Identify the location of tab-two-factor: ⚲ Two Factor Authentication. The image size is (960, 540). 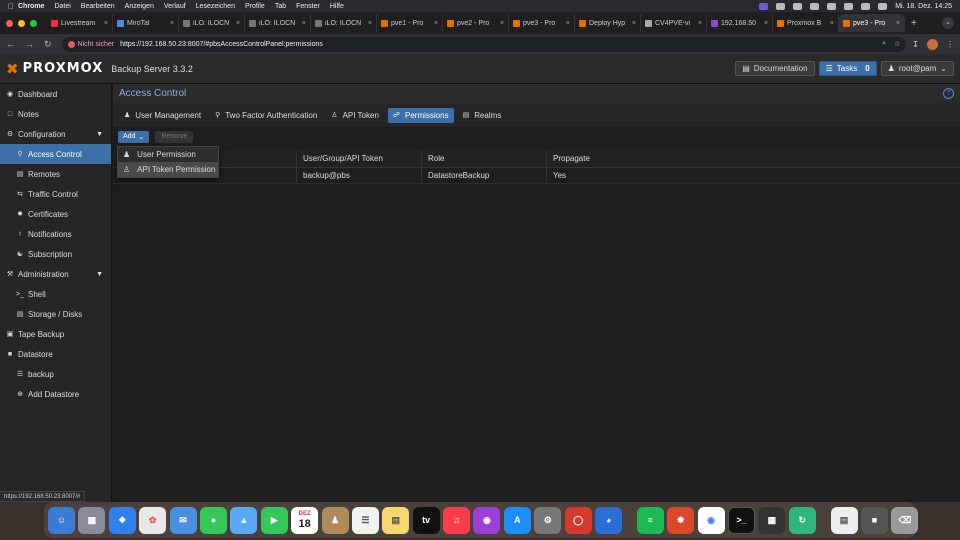
(266, 115).